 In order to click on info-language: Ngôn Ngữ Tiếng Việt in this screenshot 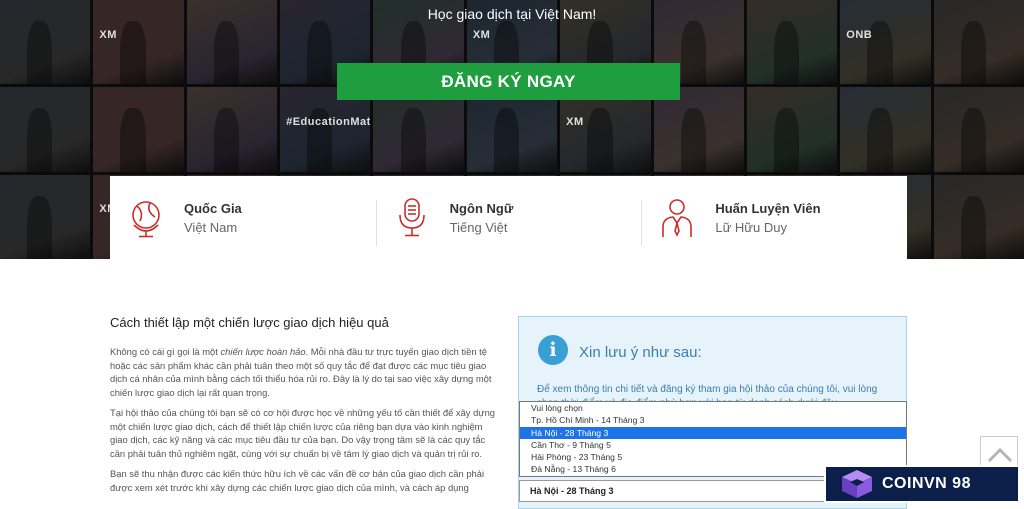, I will do `click(508, 218)`.